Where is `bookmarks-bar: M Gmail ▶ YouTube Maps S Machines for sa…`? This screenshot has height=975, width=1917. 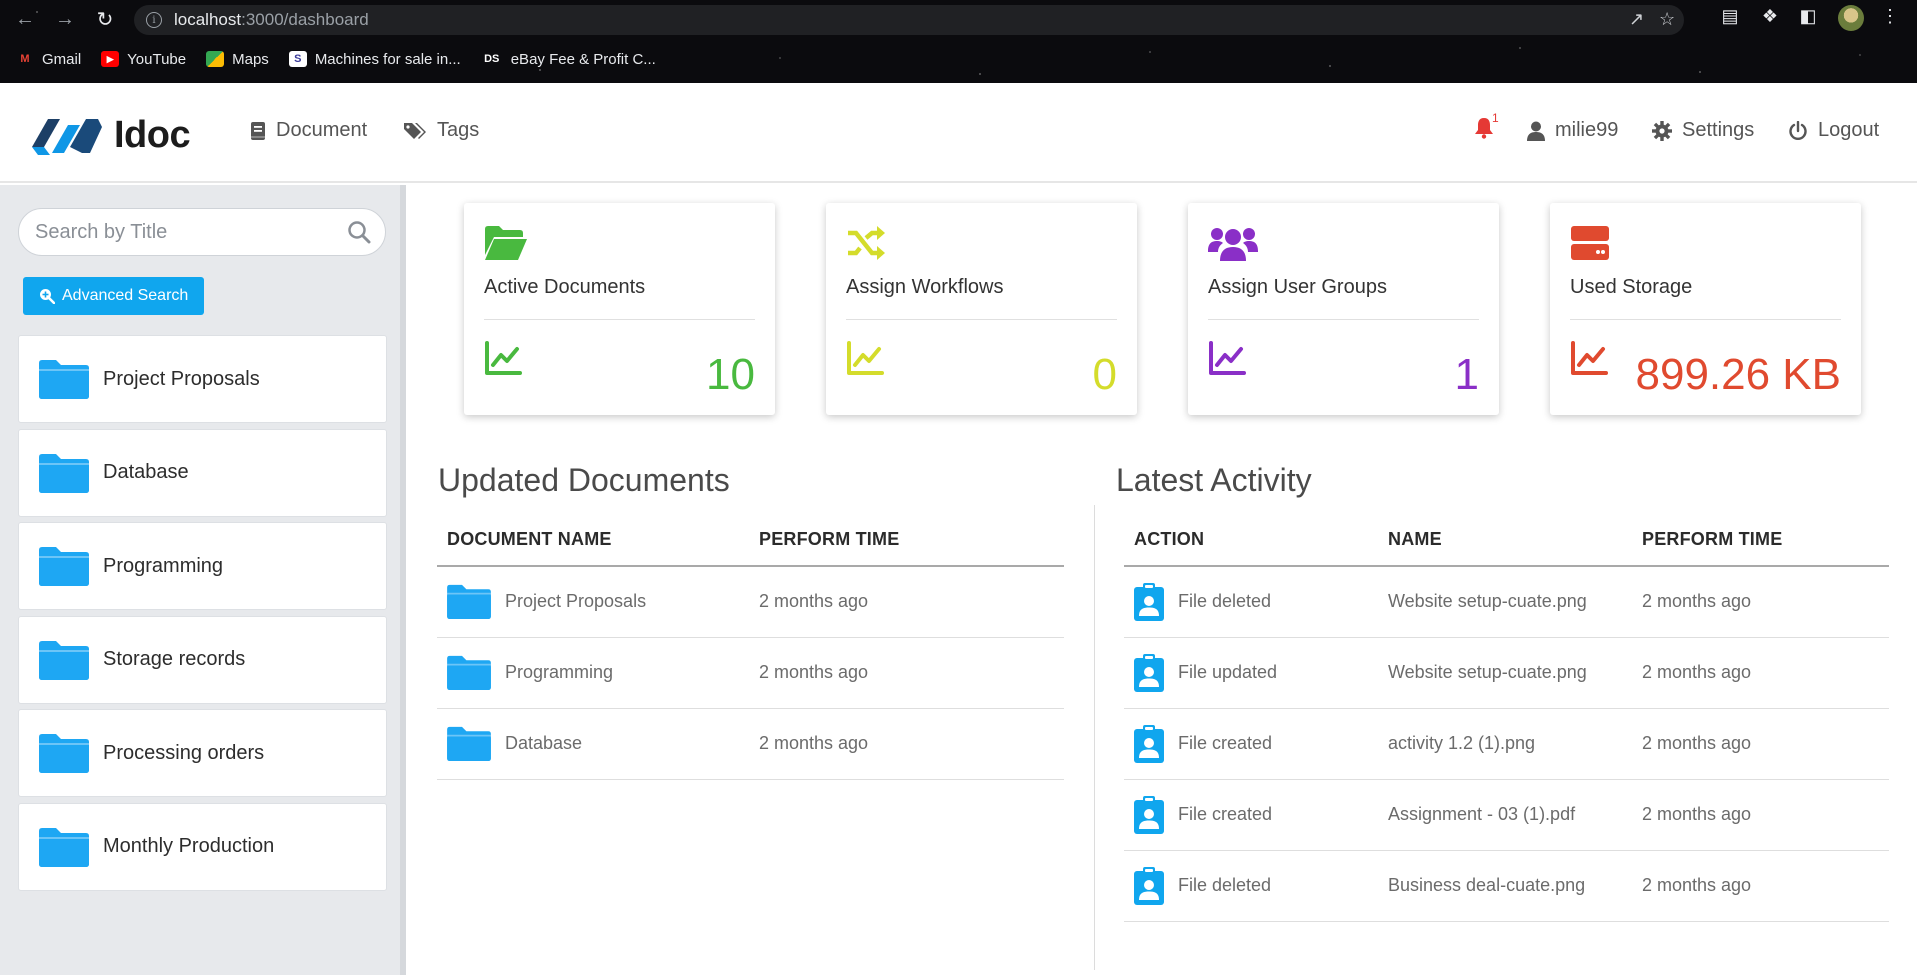
bookmarks-bar: M Gmail ▶ YouTube Maps S Machines for sa… is located at coordinates (330, 59).